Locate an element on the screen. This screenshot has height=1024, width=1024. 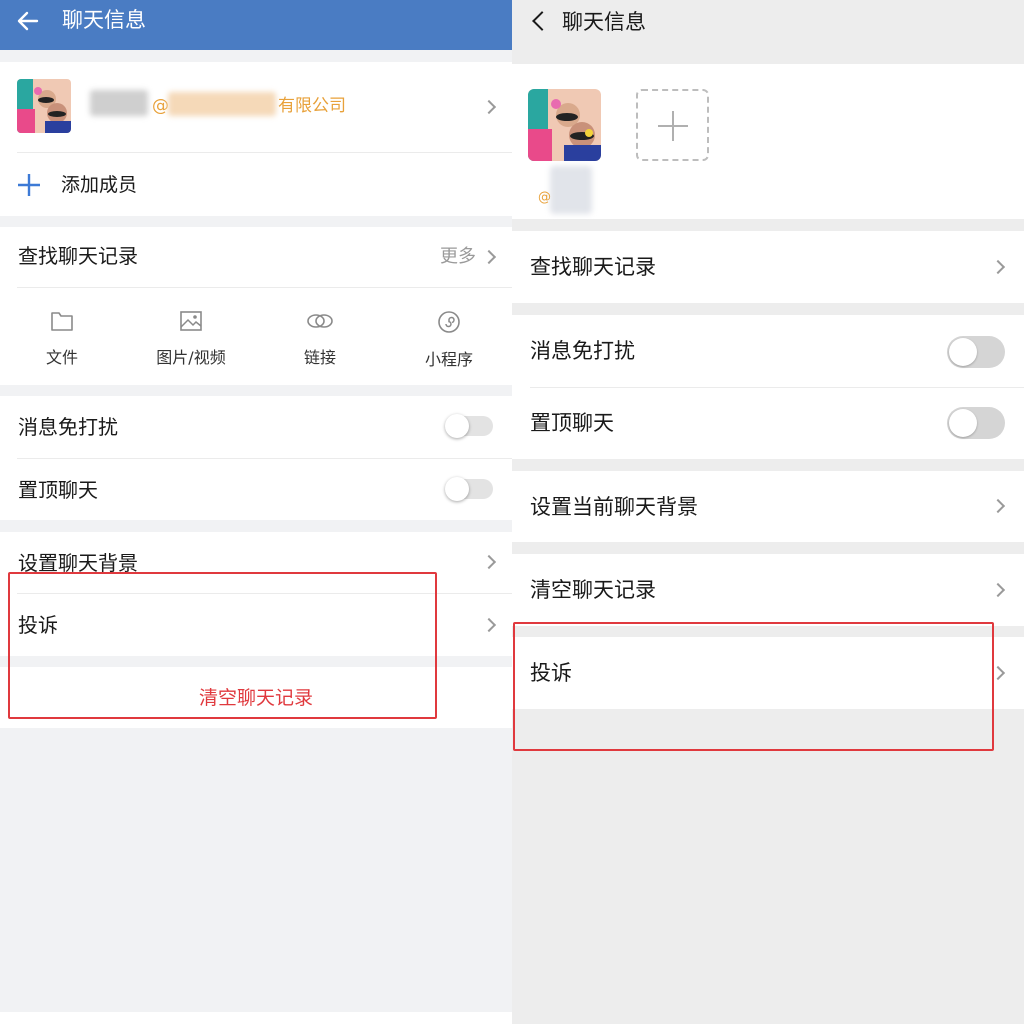
media-item-mini-program: 小程序 is located at coordinates (449, 340).